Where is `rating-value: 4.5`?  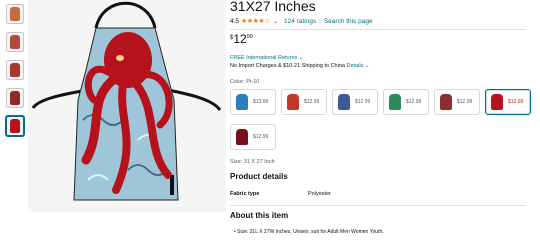
rating-value: 4.5 is located at coordinates (235, 21).